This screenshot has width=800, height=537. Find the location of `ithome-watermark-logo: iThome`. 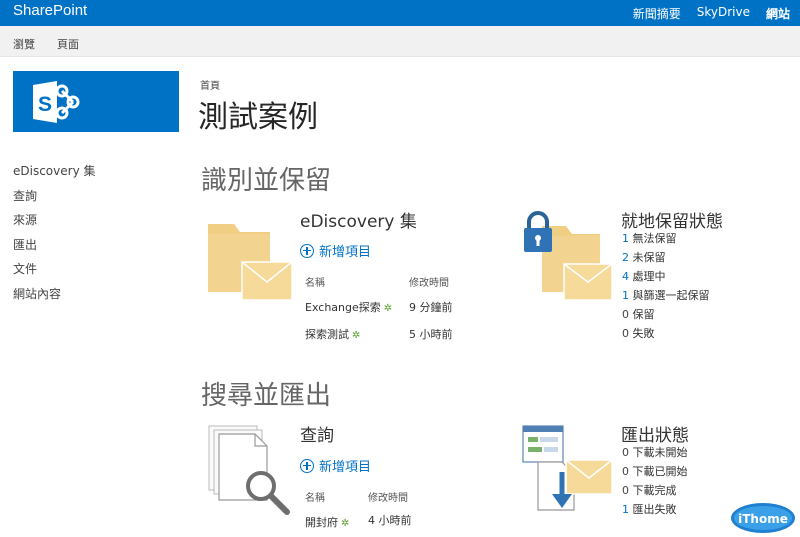

ithome-watermark-logo: iThome is located at coordinates (763, 518).